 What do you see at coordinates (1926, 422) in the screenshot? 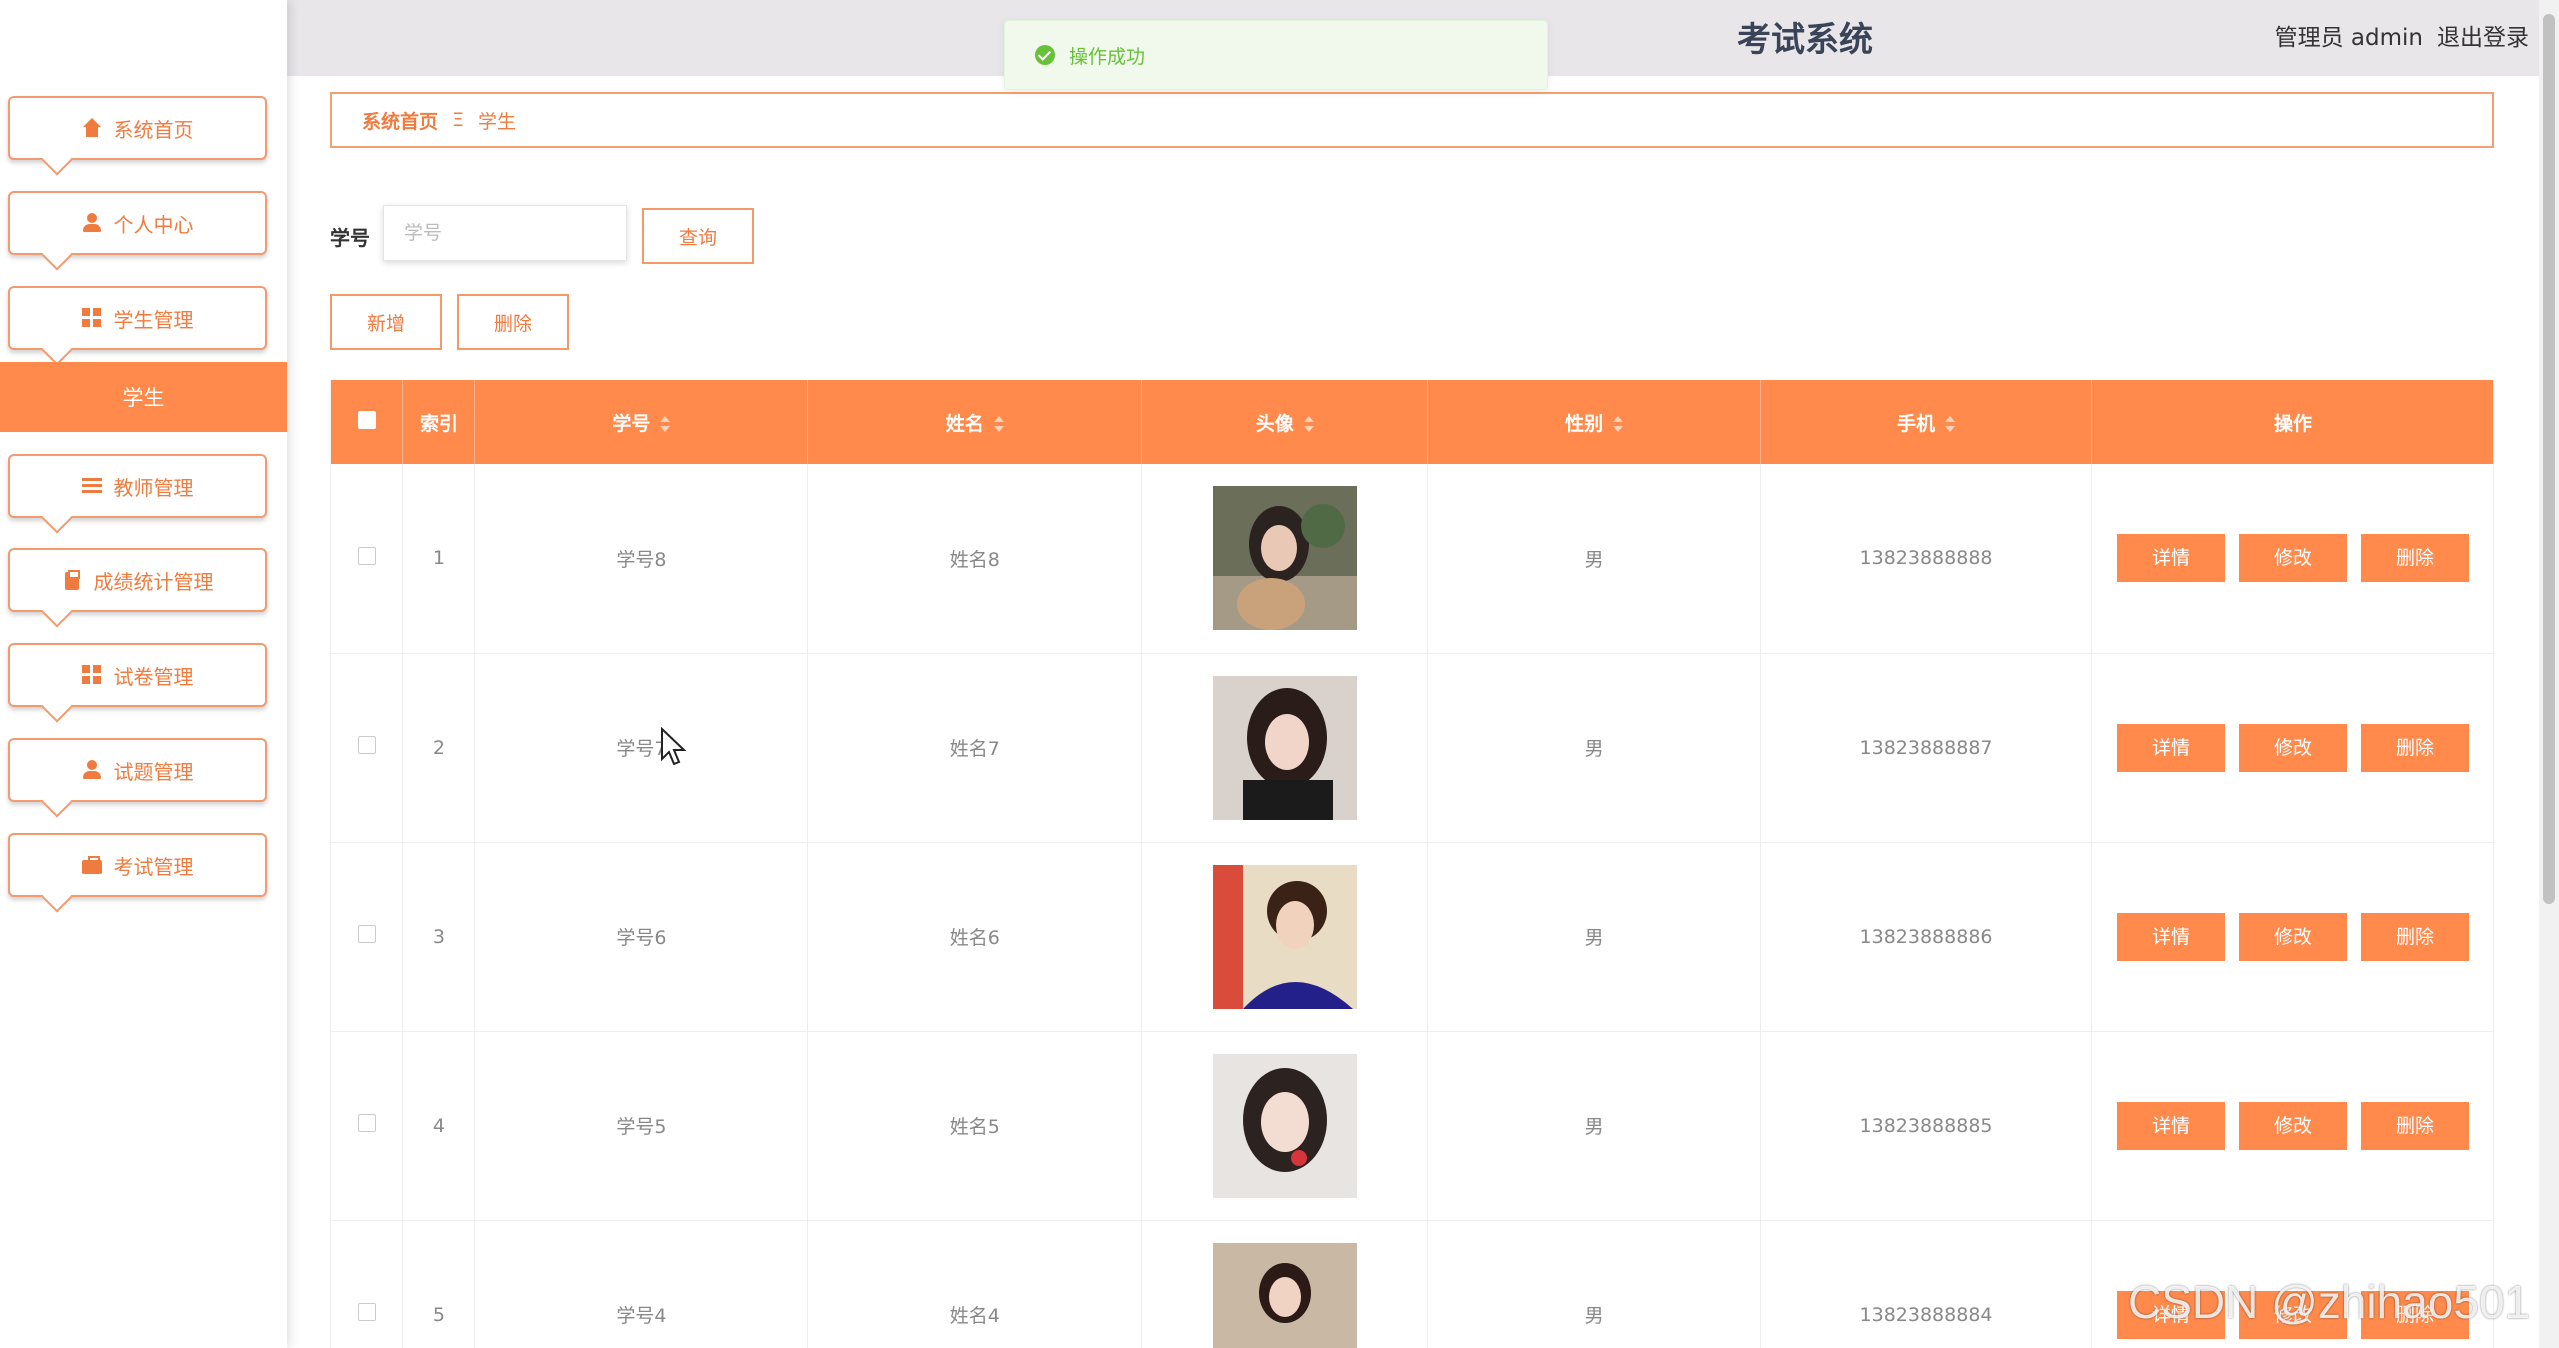
I see `header-phone: 手机` at bounding box center [1926, 422].